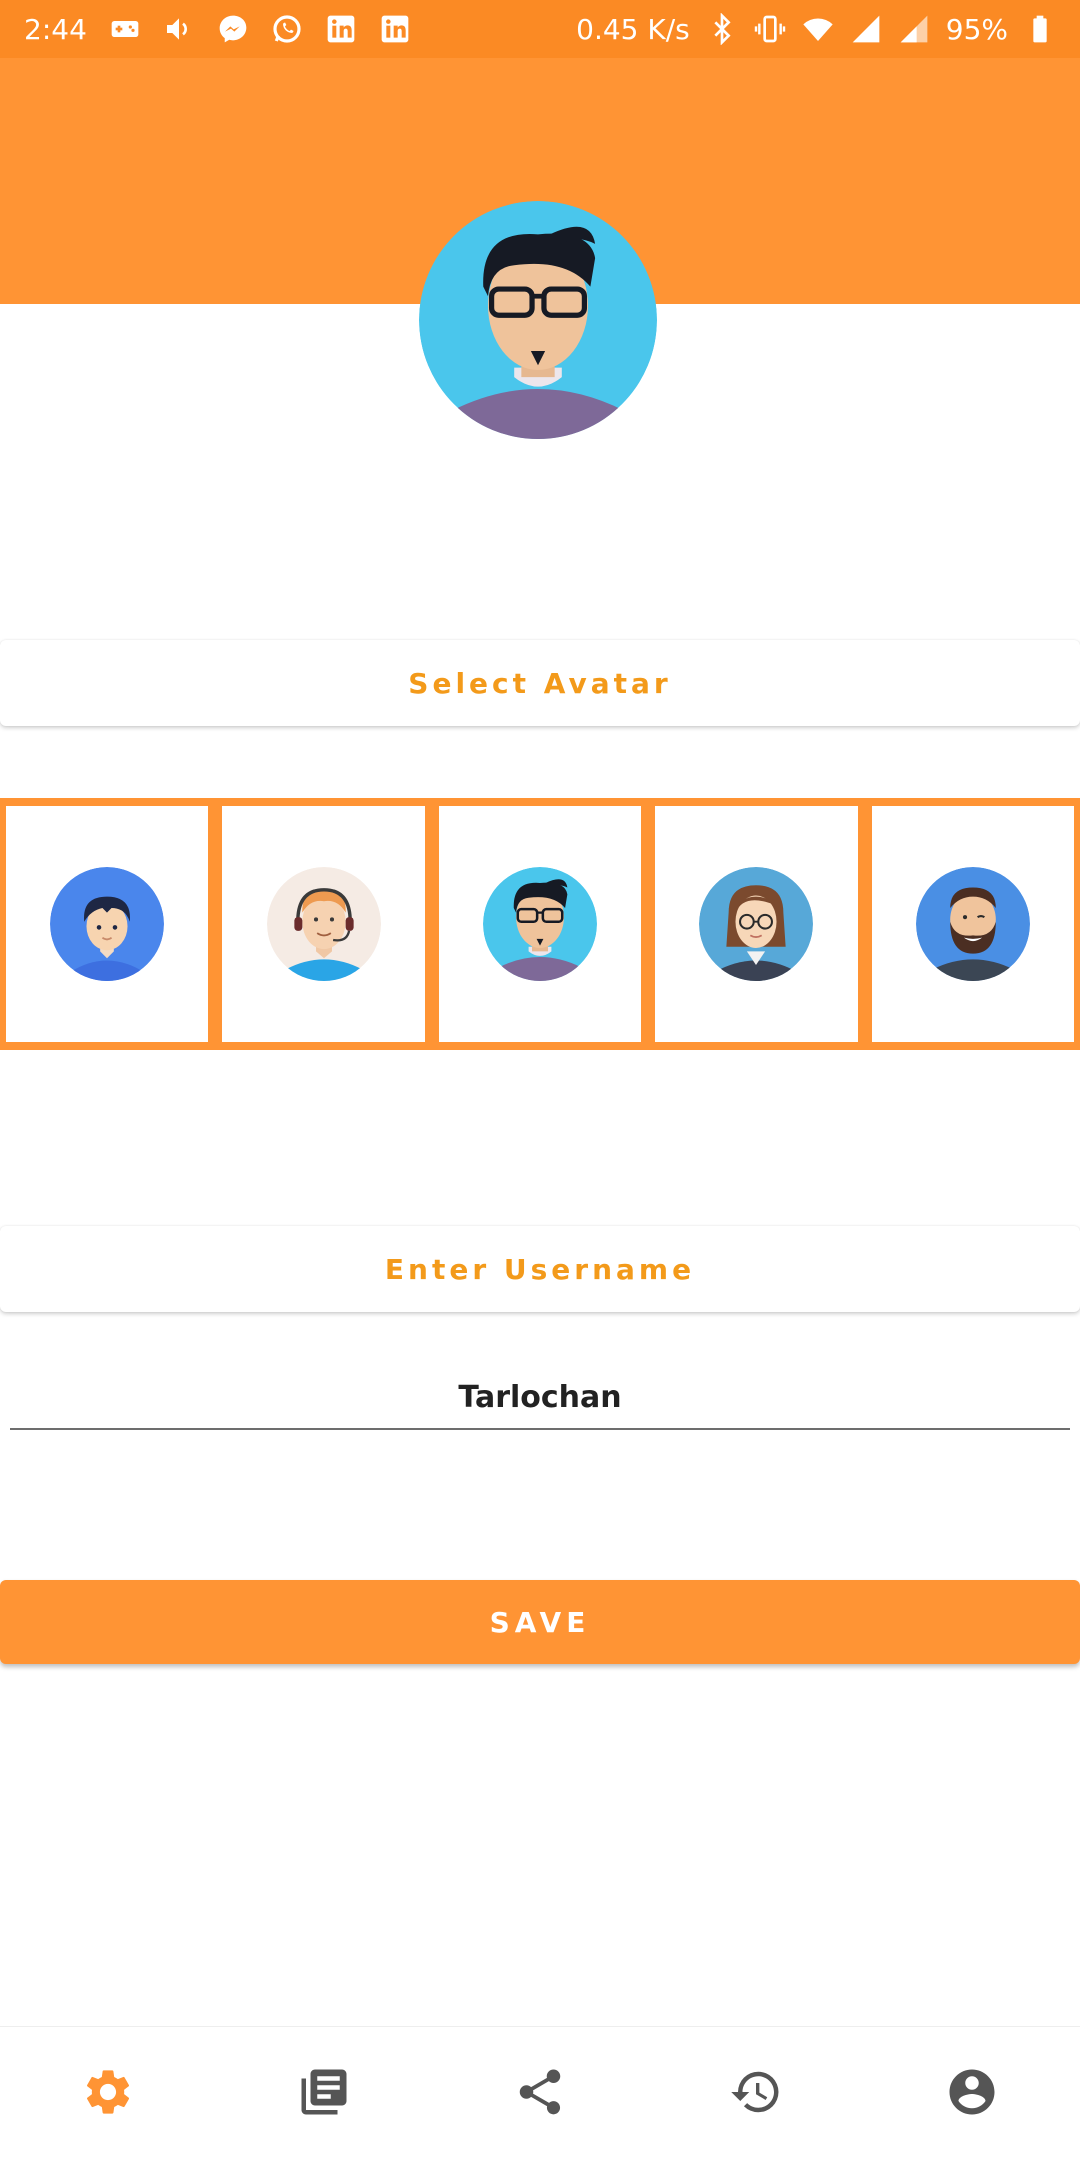 Image resolution: width=1080 pixels, height=2160 pixels. Describe the element at coordinates (538, 320) in the screenshot. I see `selected-avatar-image` at that location.